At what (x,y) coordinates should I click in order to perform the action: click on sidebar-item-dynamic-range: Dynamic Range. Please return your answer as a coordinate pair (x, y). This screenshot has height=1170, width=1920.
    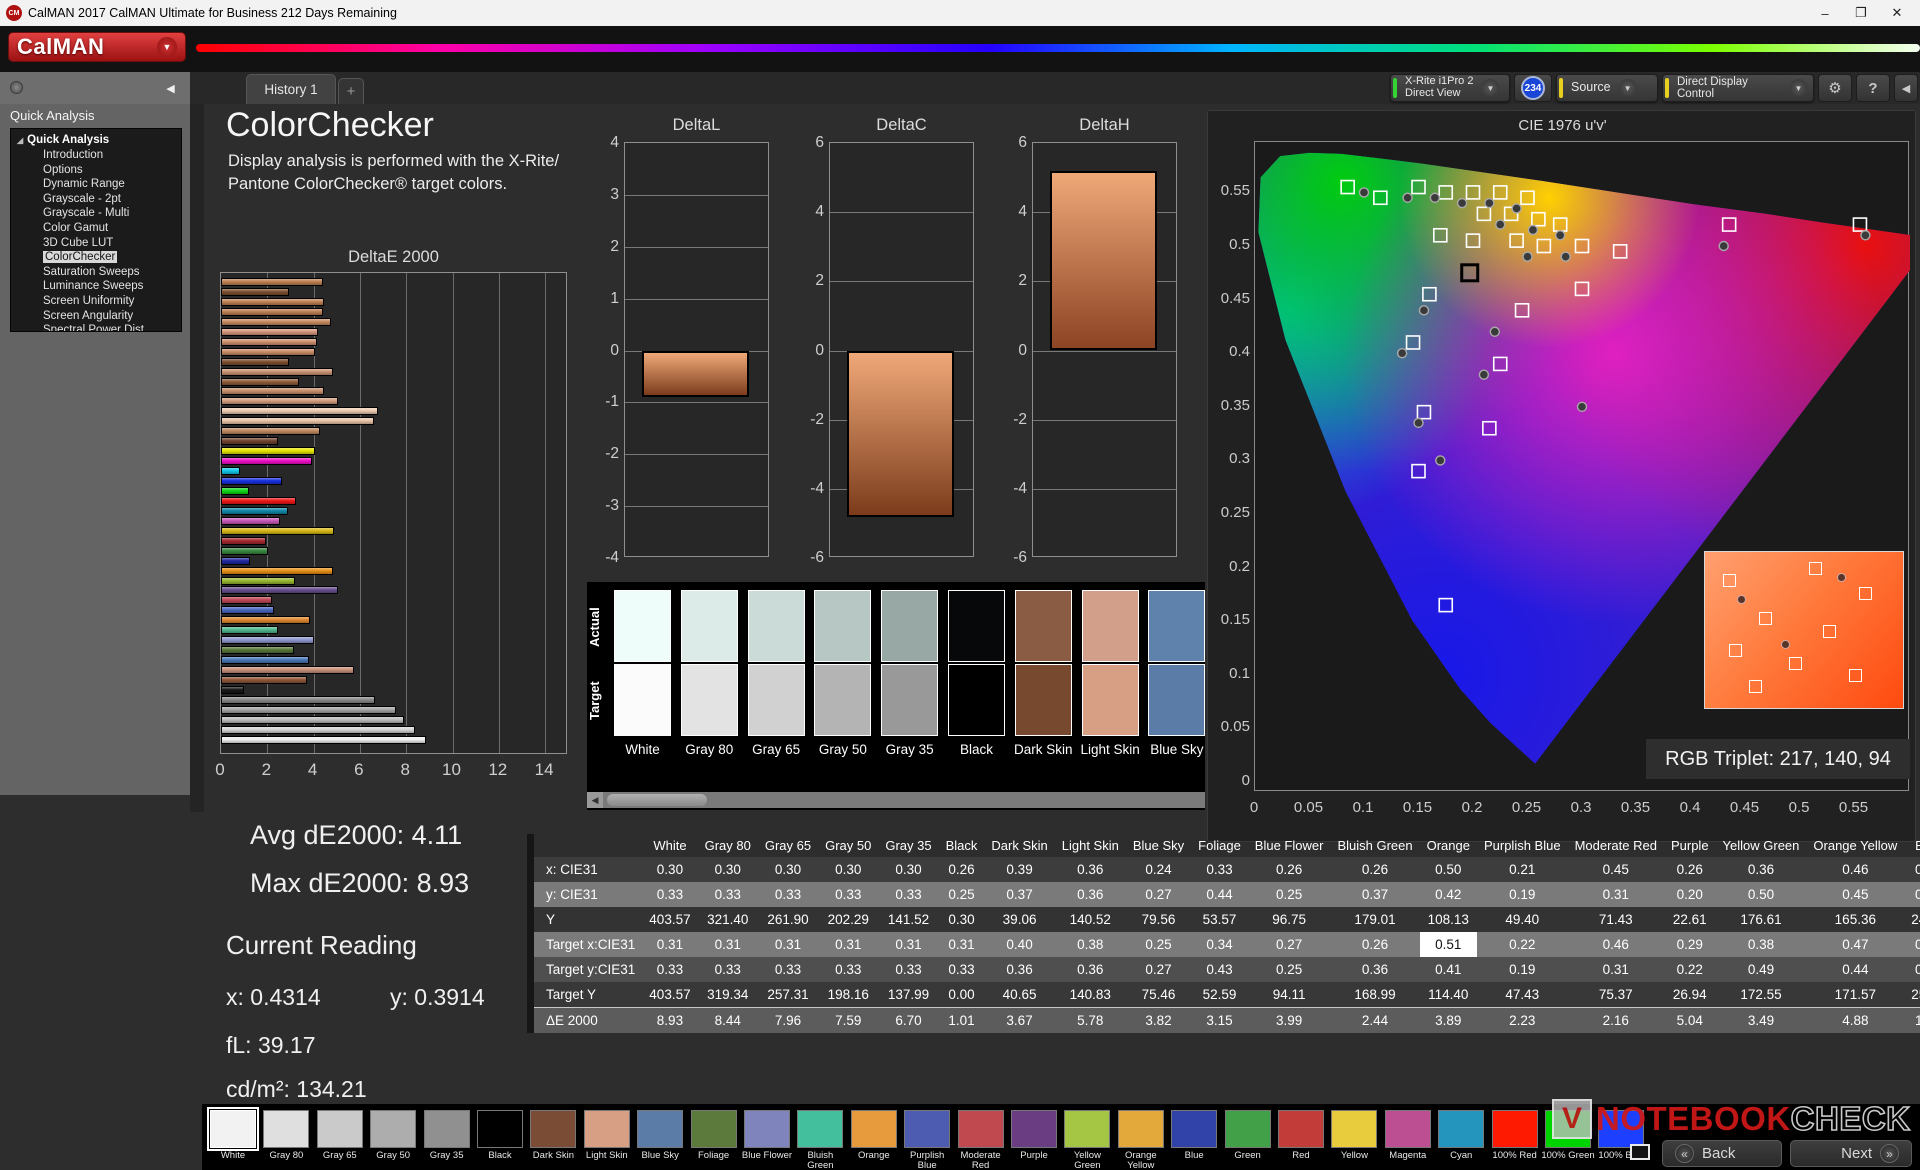
    Looking at the image, I should click on (99, 184).